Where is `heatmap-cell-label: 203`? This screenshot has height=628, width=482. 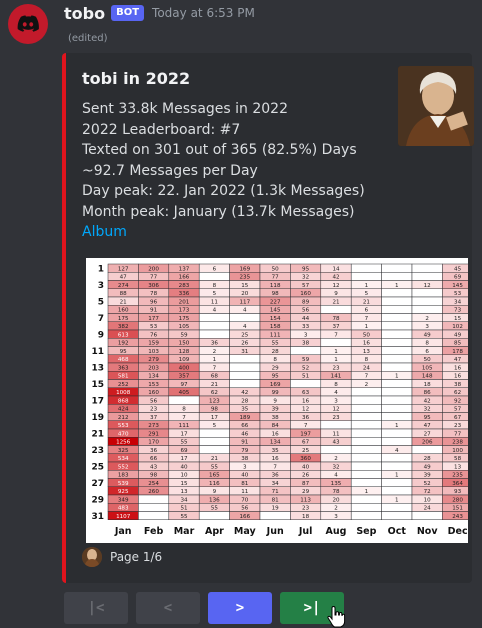
heatmap-cell-label: 203 is located at coordinates (153, 368).